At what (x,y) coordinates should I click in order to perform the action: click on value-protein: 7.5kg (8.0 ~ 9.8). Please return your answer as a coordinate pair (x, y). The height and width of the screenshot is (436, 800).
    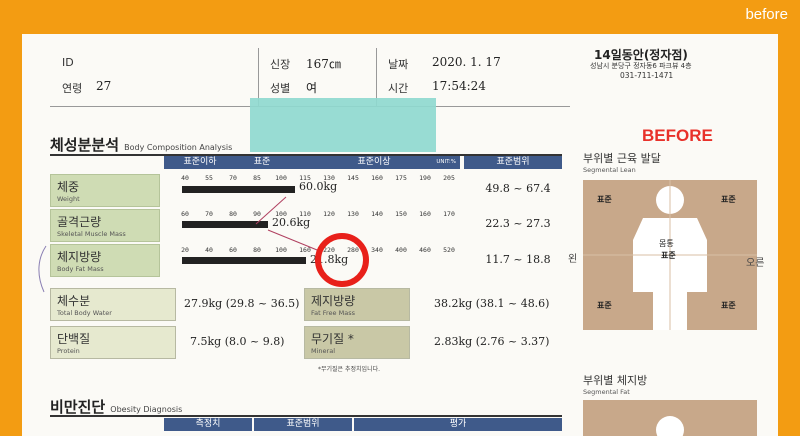
    Looking at the image, I should click on (237, 341).